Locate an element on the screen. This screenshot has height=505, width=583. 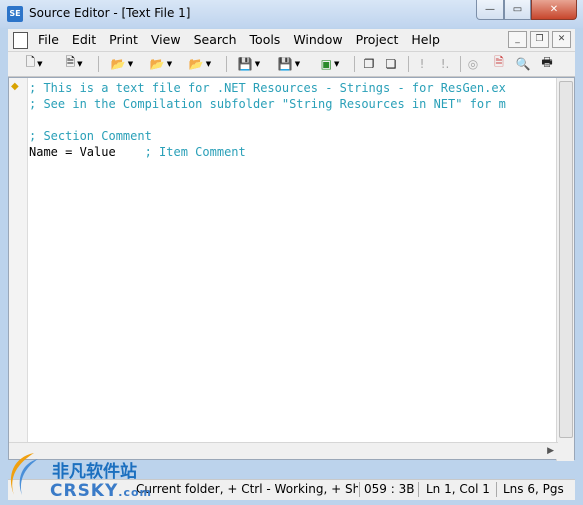
menu-search: Search is located at coordinates (215, 39).